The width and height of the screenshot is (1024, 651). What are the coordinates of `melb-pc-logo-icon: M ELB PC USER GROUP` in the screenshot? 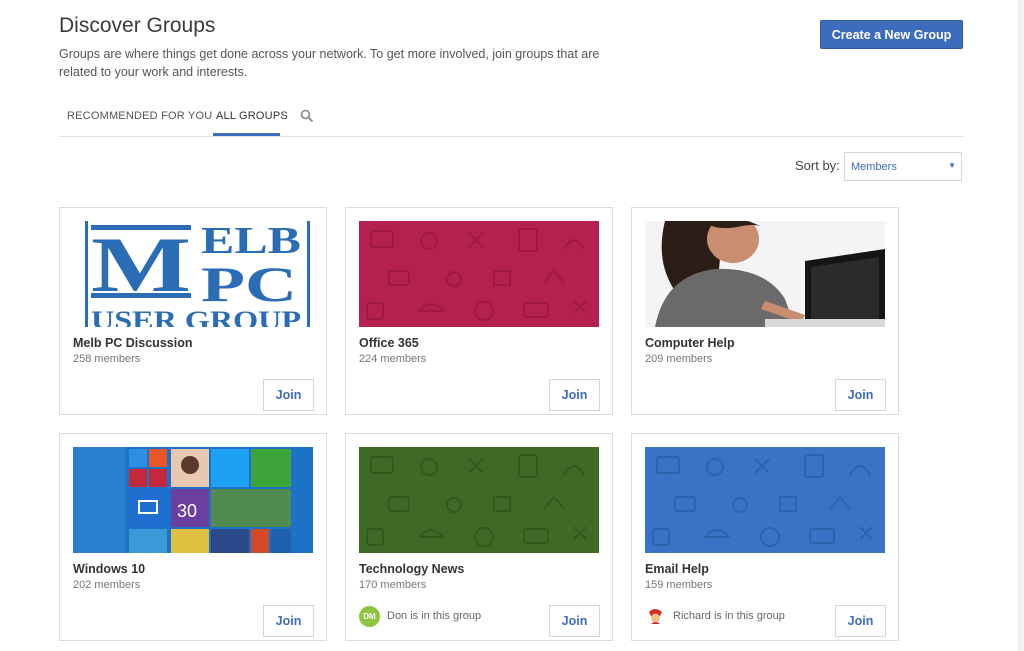 It's located at (193, 274).